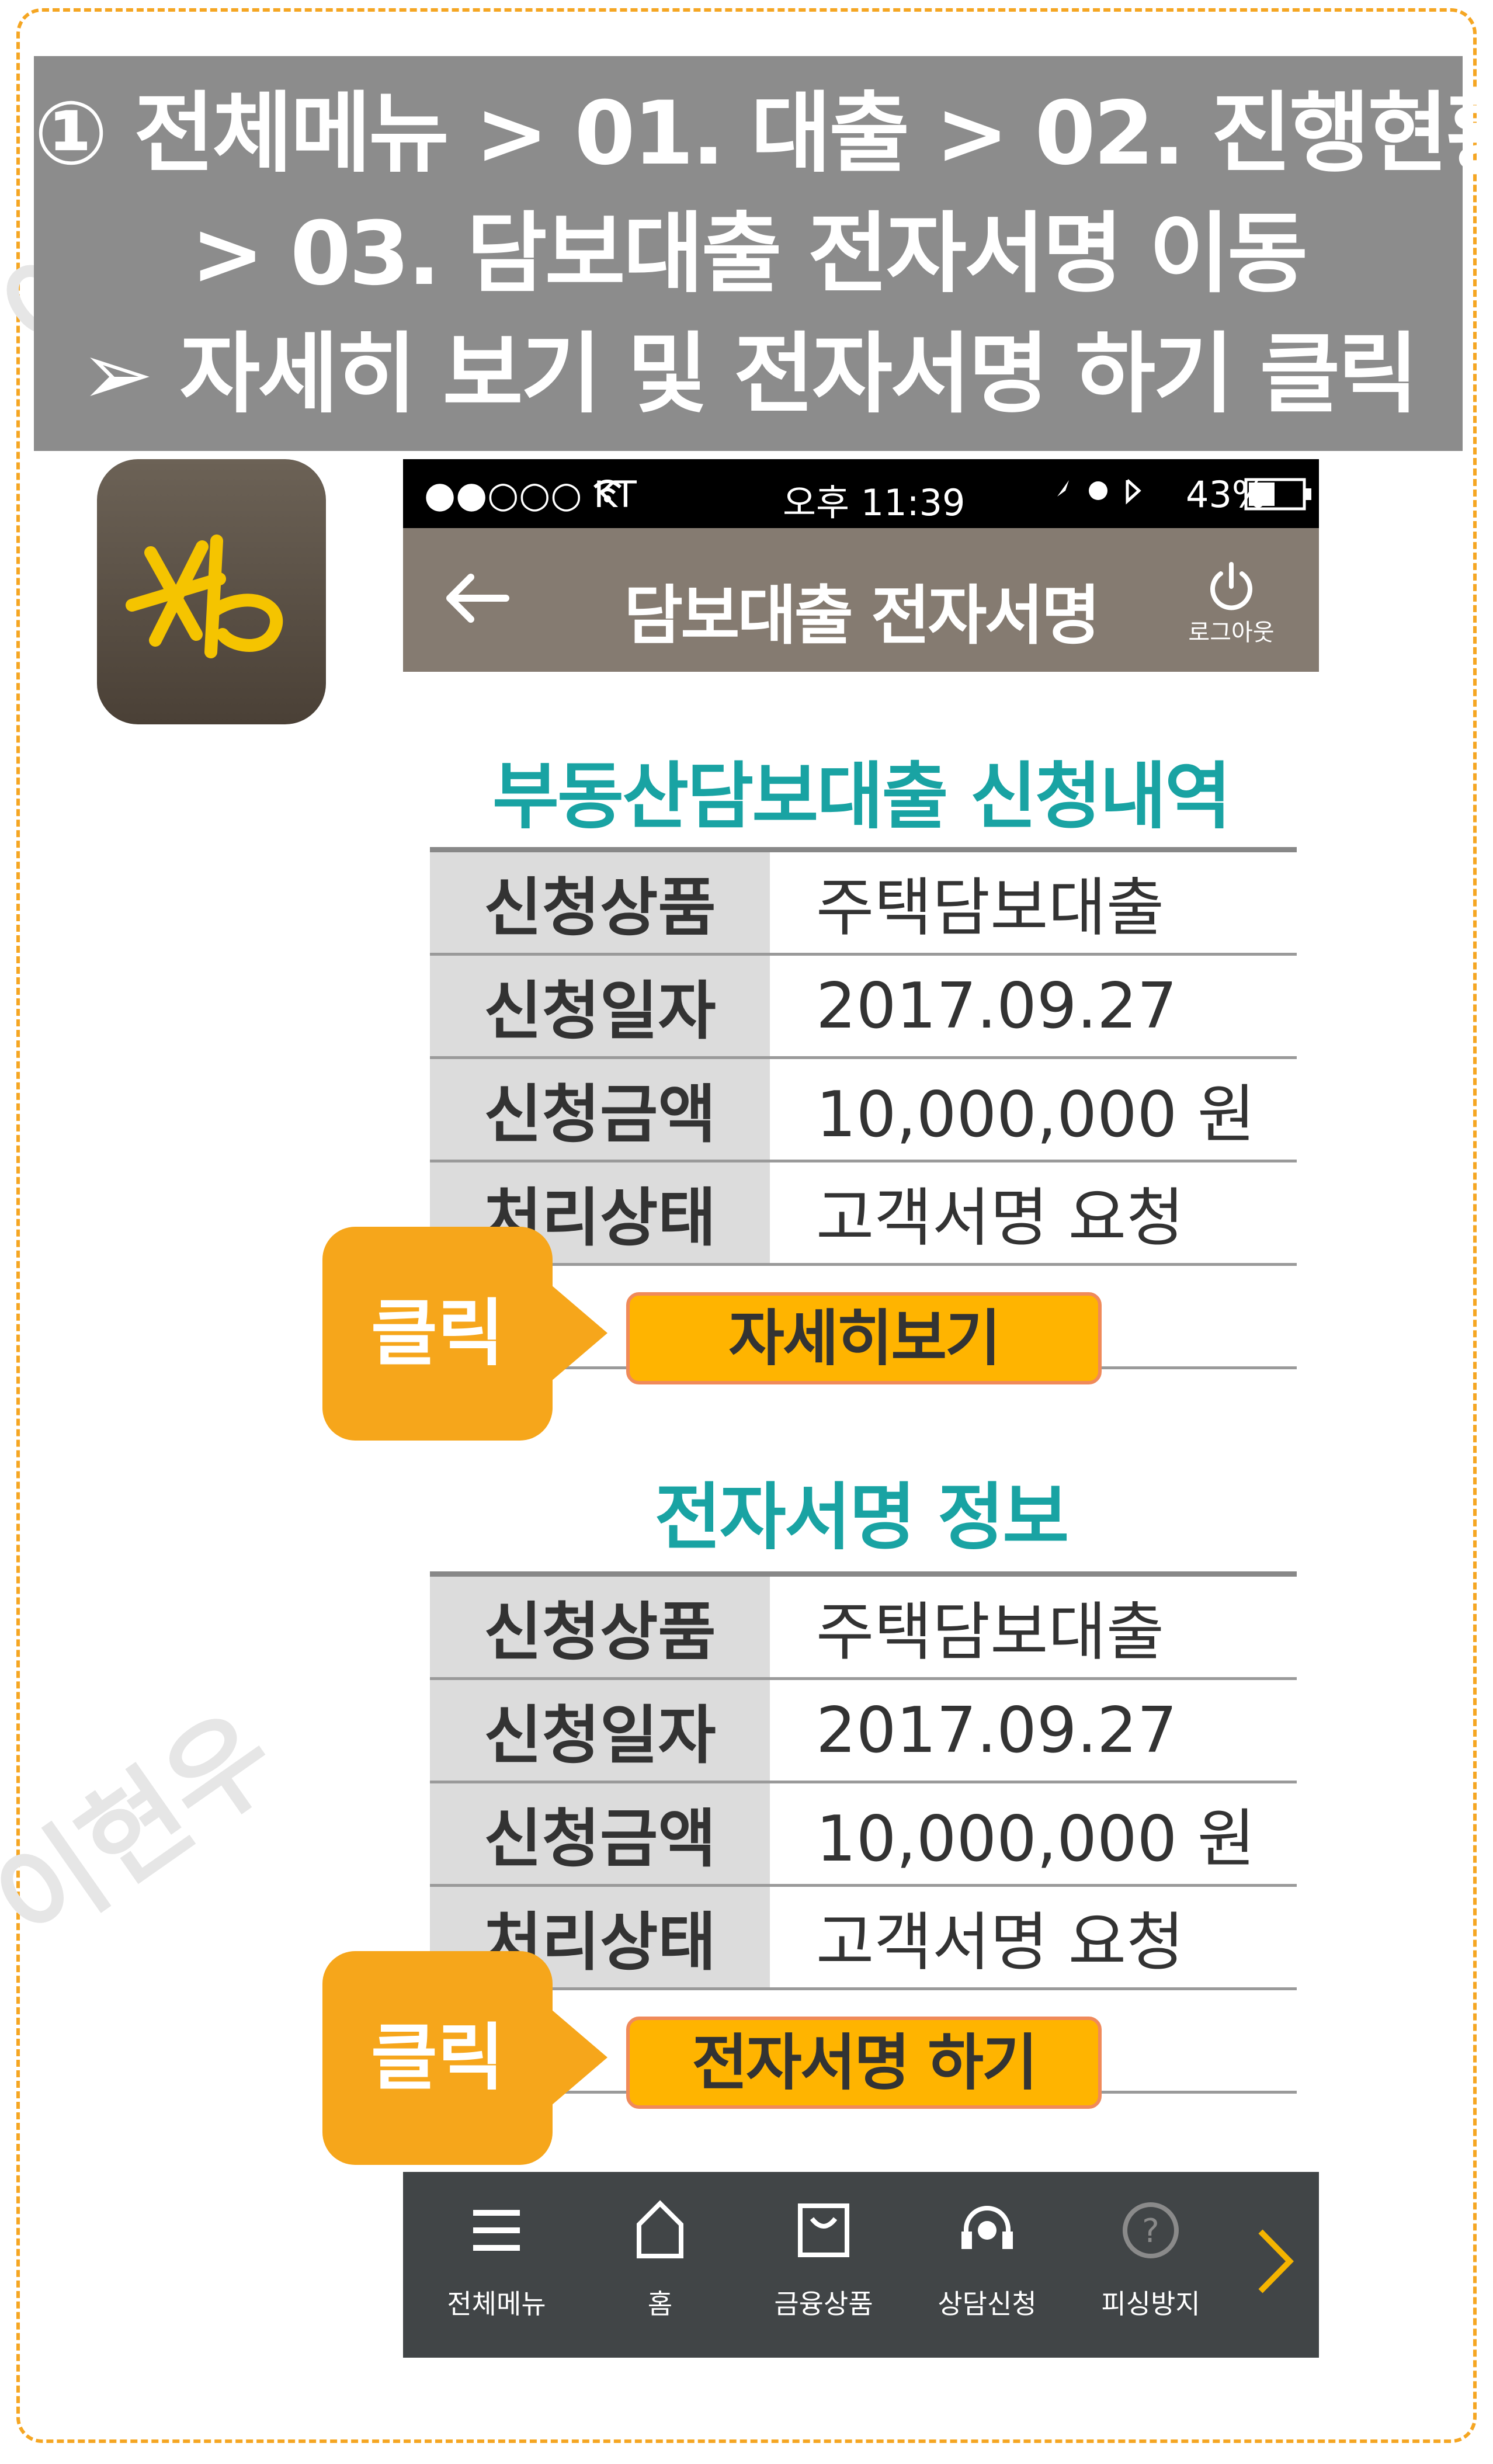 Image resolution: width=1493 pixels, height=2464 pixels. I want to click on nav-label: 피싱방지, so click(1150, 2304).